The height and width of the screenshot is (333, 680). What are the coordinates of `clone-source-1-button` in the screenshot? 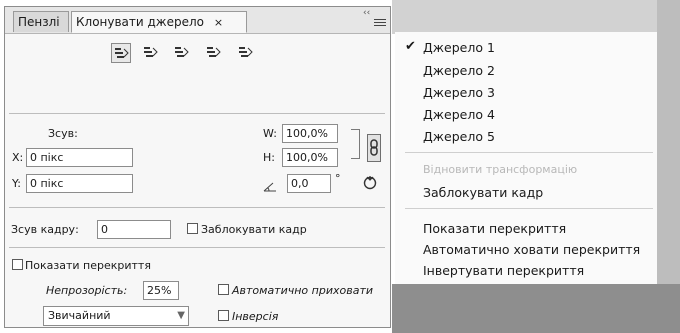 It's located at (121, 53).